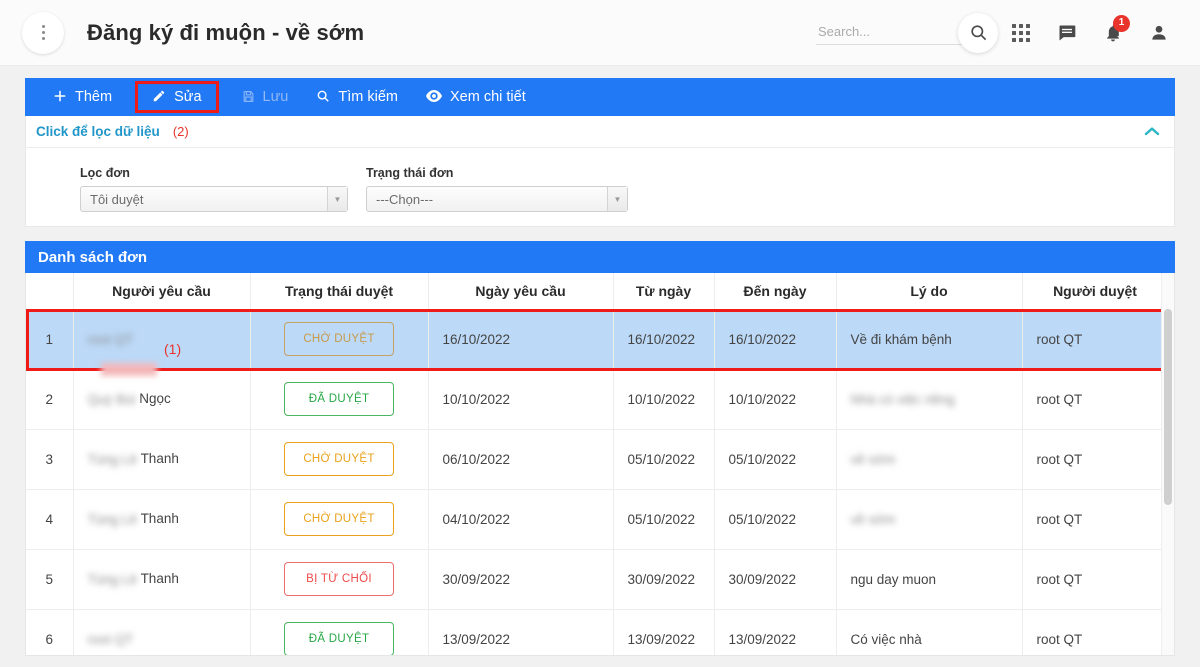 The image size is (1200, 667). What do you see at coordinates (1067, 33) in the screenshot?
I see `chat-icon` at bounding box center [1067, 33].